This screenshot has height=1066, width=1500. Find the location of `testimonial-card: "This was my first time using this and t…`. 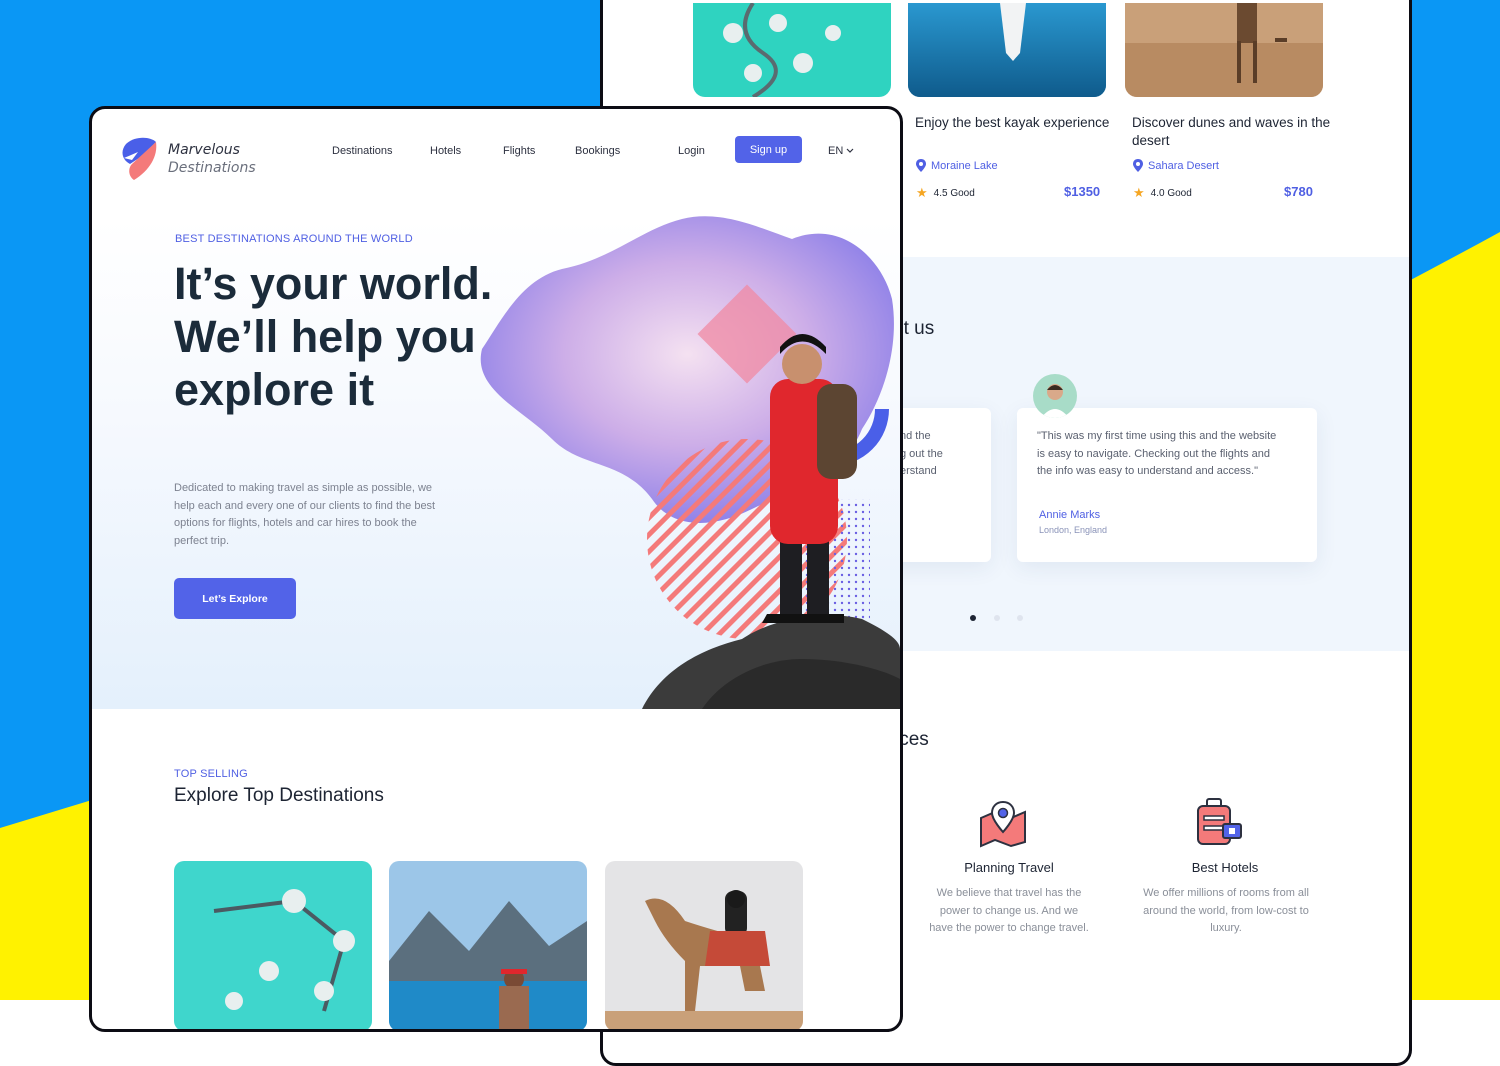

testimonial-card: "This was my first time using this and t… is located at coordinates (1167, 485).